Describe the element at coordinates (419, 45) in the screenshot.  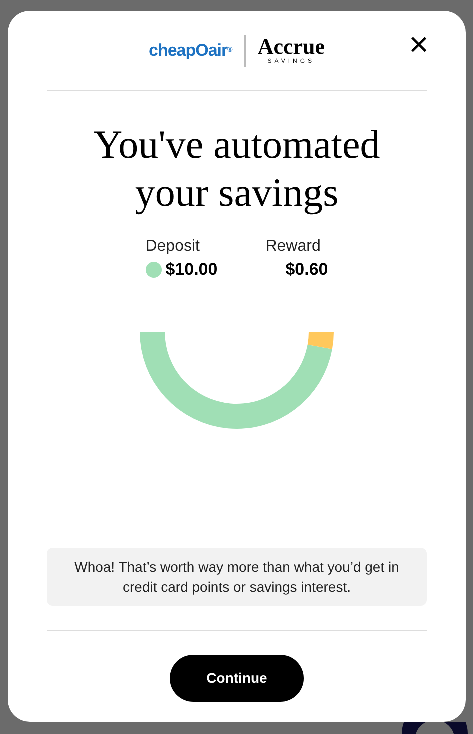
I see `close-button: ×` at that location.